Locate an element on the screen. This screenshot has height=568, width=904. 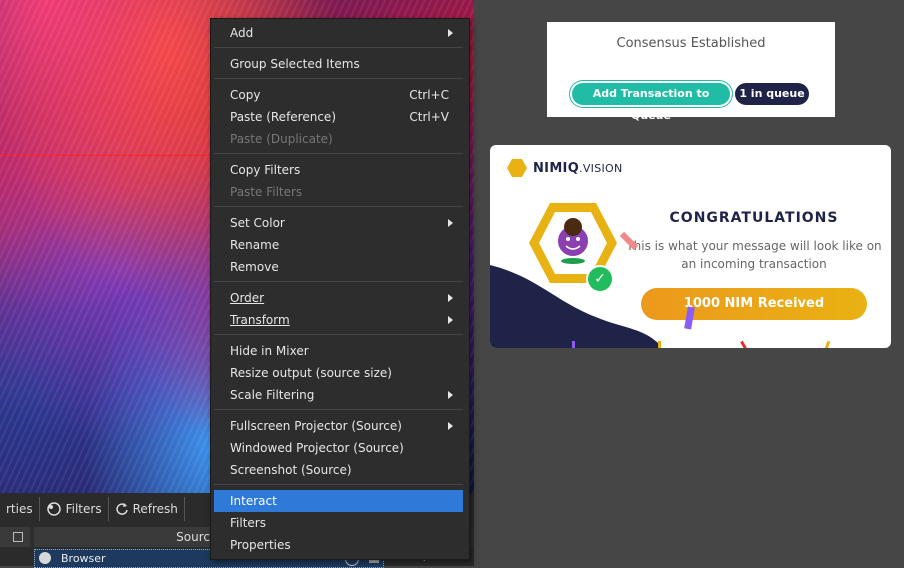
menu-item-label: Scale Filtering is located at coordinates (272, 395).